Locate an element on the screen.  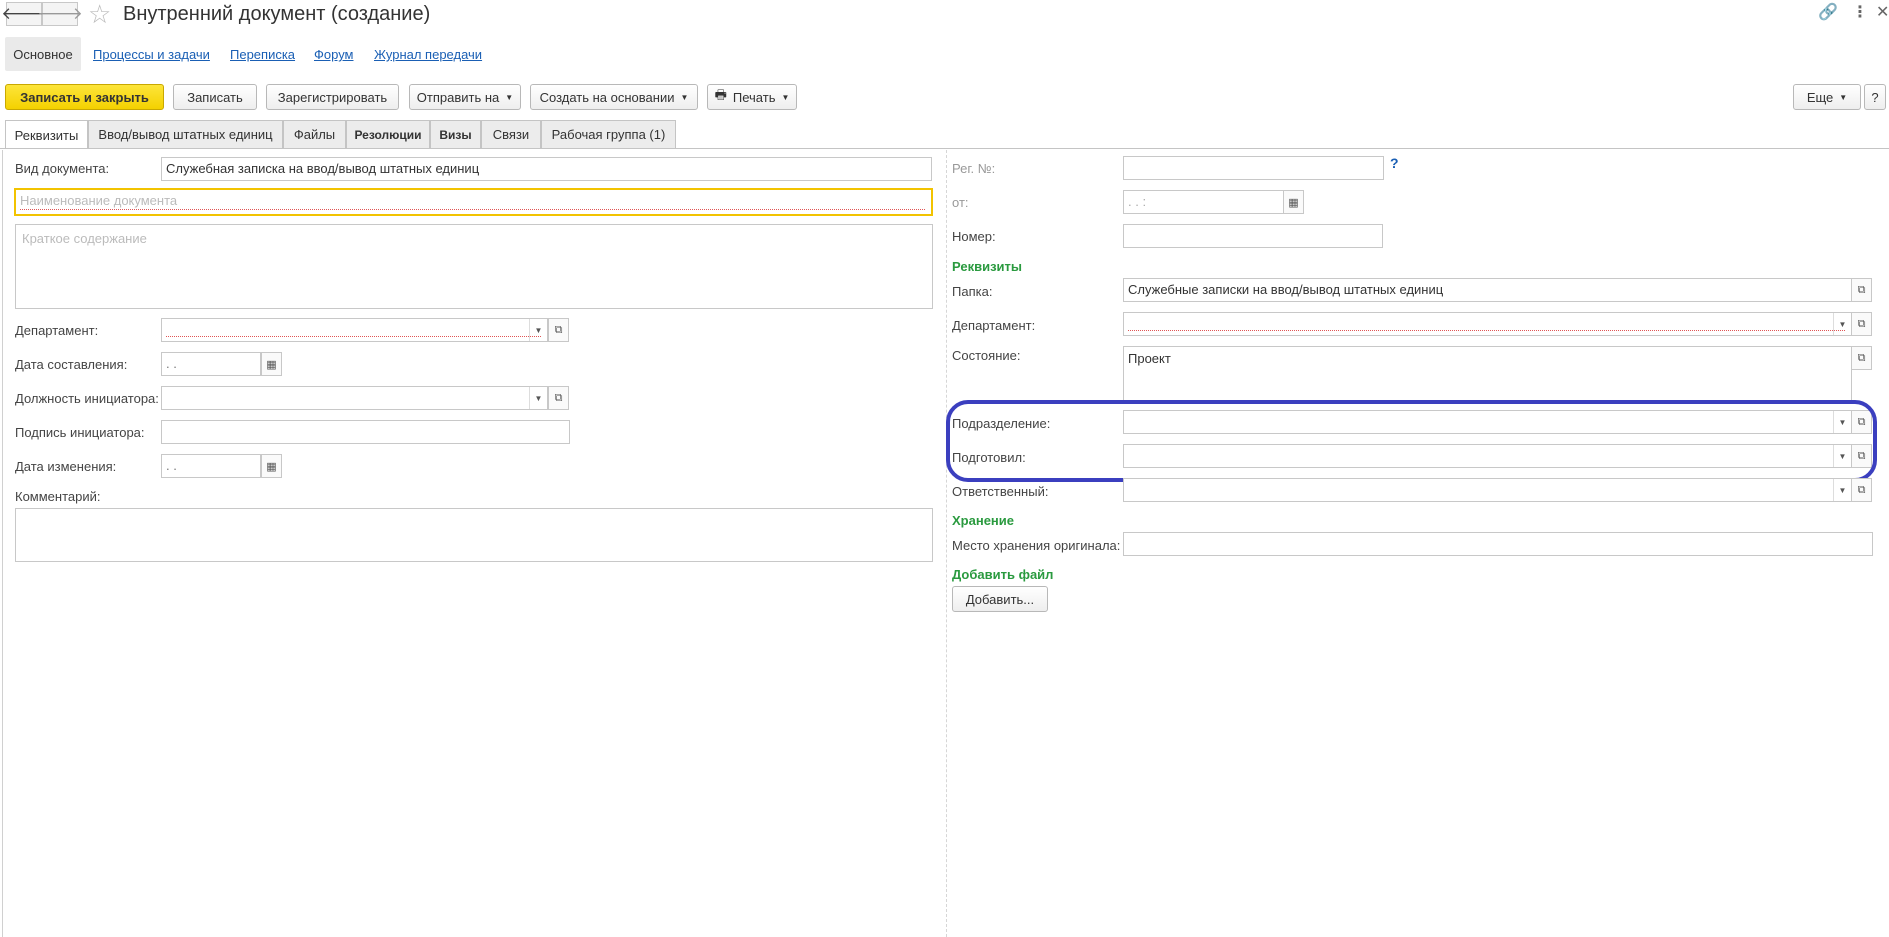
tab-staff-units: Ввод/вывод штатных единиц is located at coordinates (185, 134).